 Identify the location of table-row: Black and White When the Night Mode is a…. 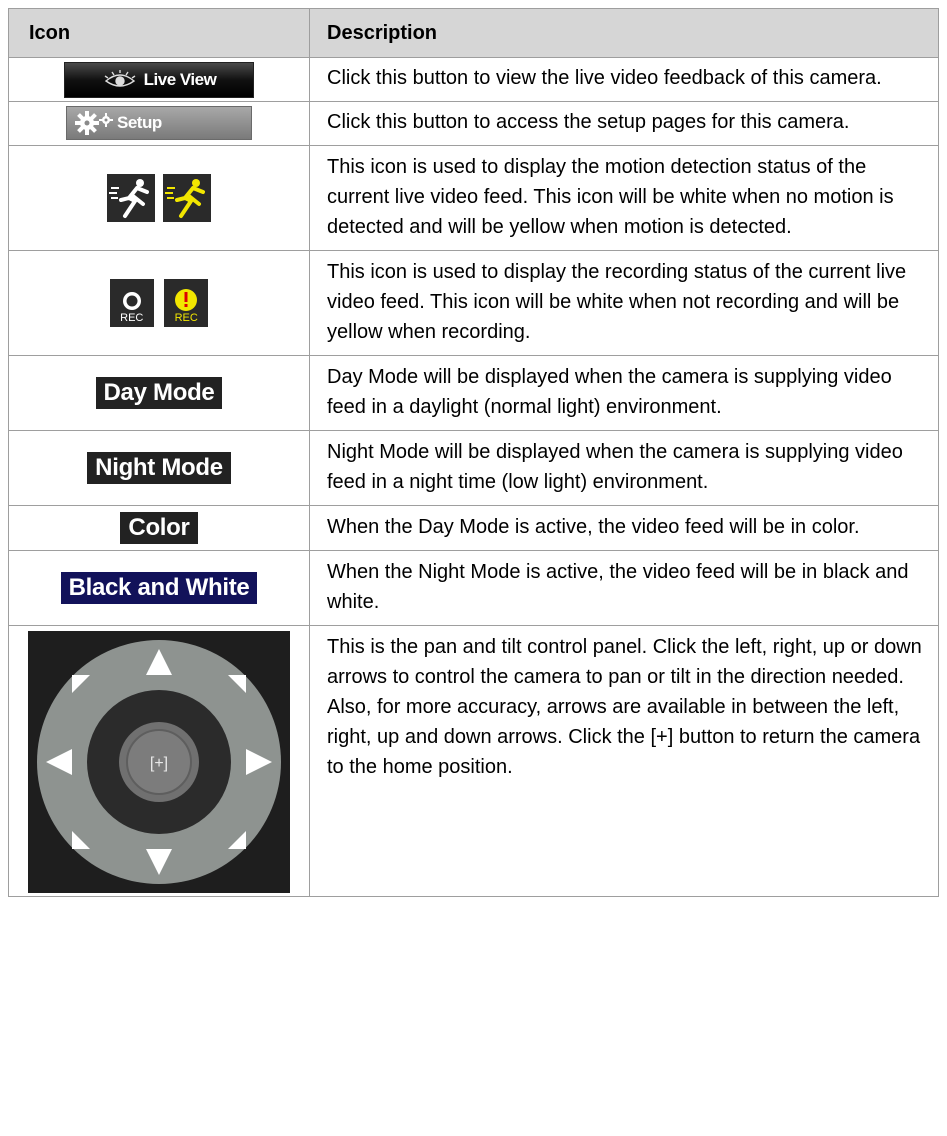
(473, 588).